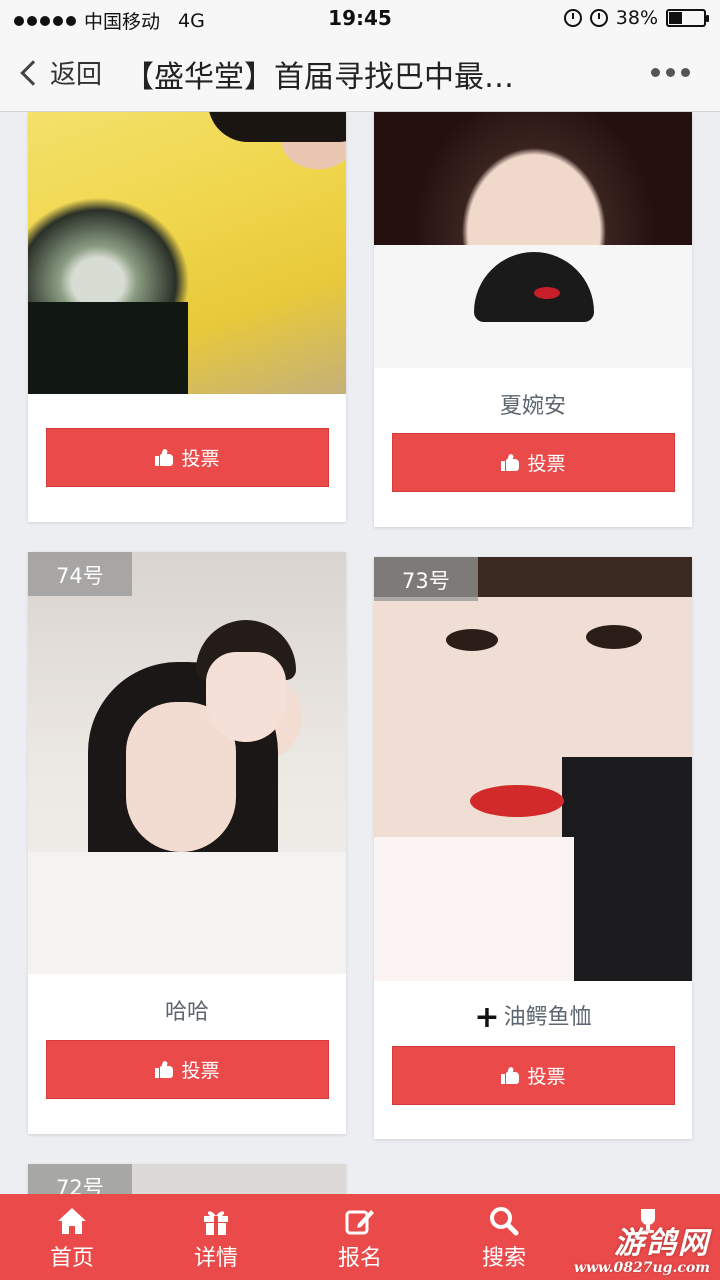  Describe the element at coordinates (76, 75) in the screenshot. I see `back-label: 返回` at that location.